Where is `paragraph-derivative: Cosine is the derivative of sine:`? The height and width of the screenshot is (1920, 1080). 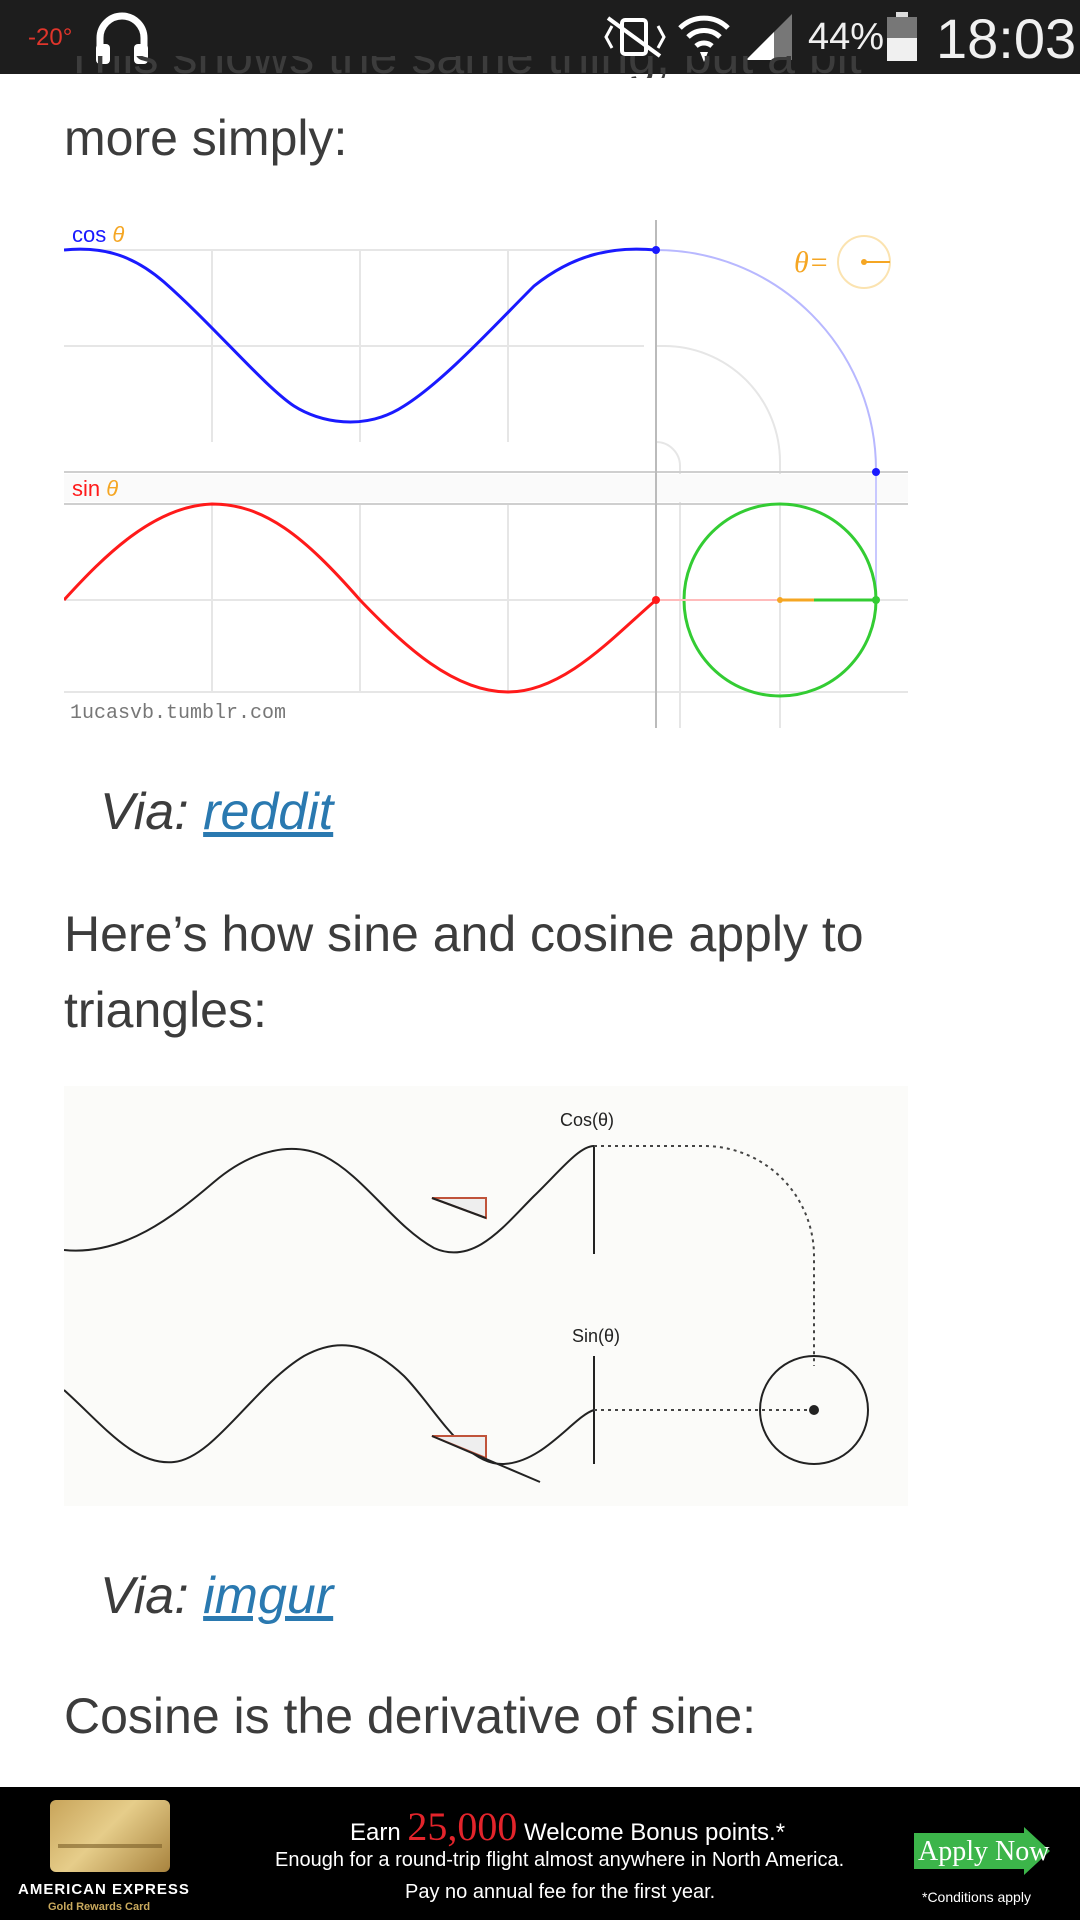 paragraph-derivative: Cosine is the derivative of sine: is located at coordinates (410, 1716).